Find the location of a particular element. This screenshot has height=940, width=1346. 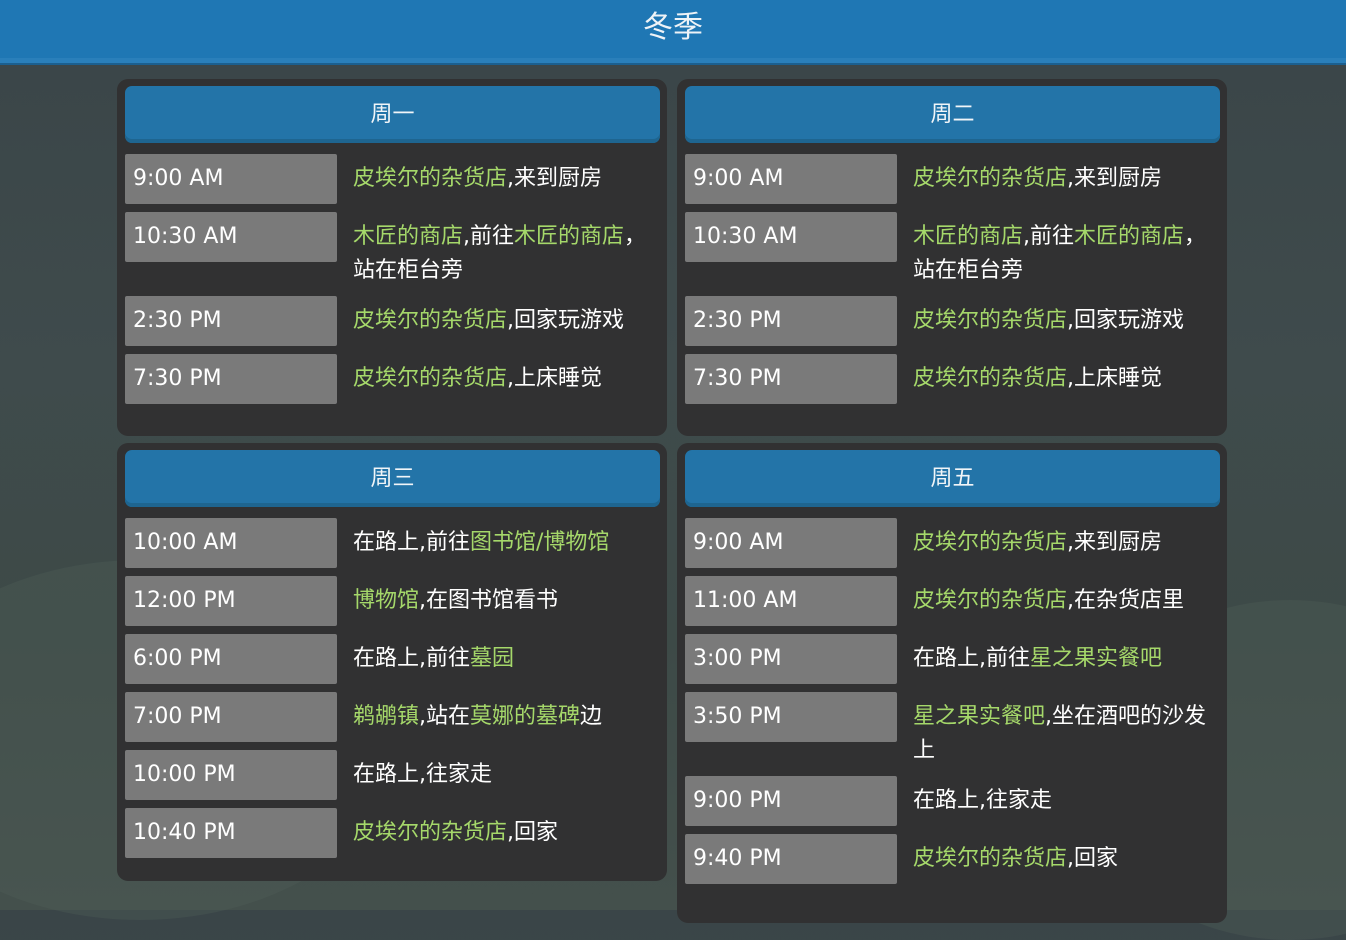

schedule-row: 6:00 PM 在路上,前往墓园 is located at coordinates (392, 659).